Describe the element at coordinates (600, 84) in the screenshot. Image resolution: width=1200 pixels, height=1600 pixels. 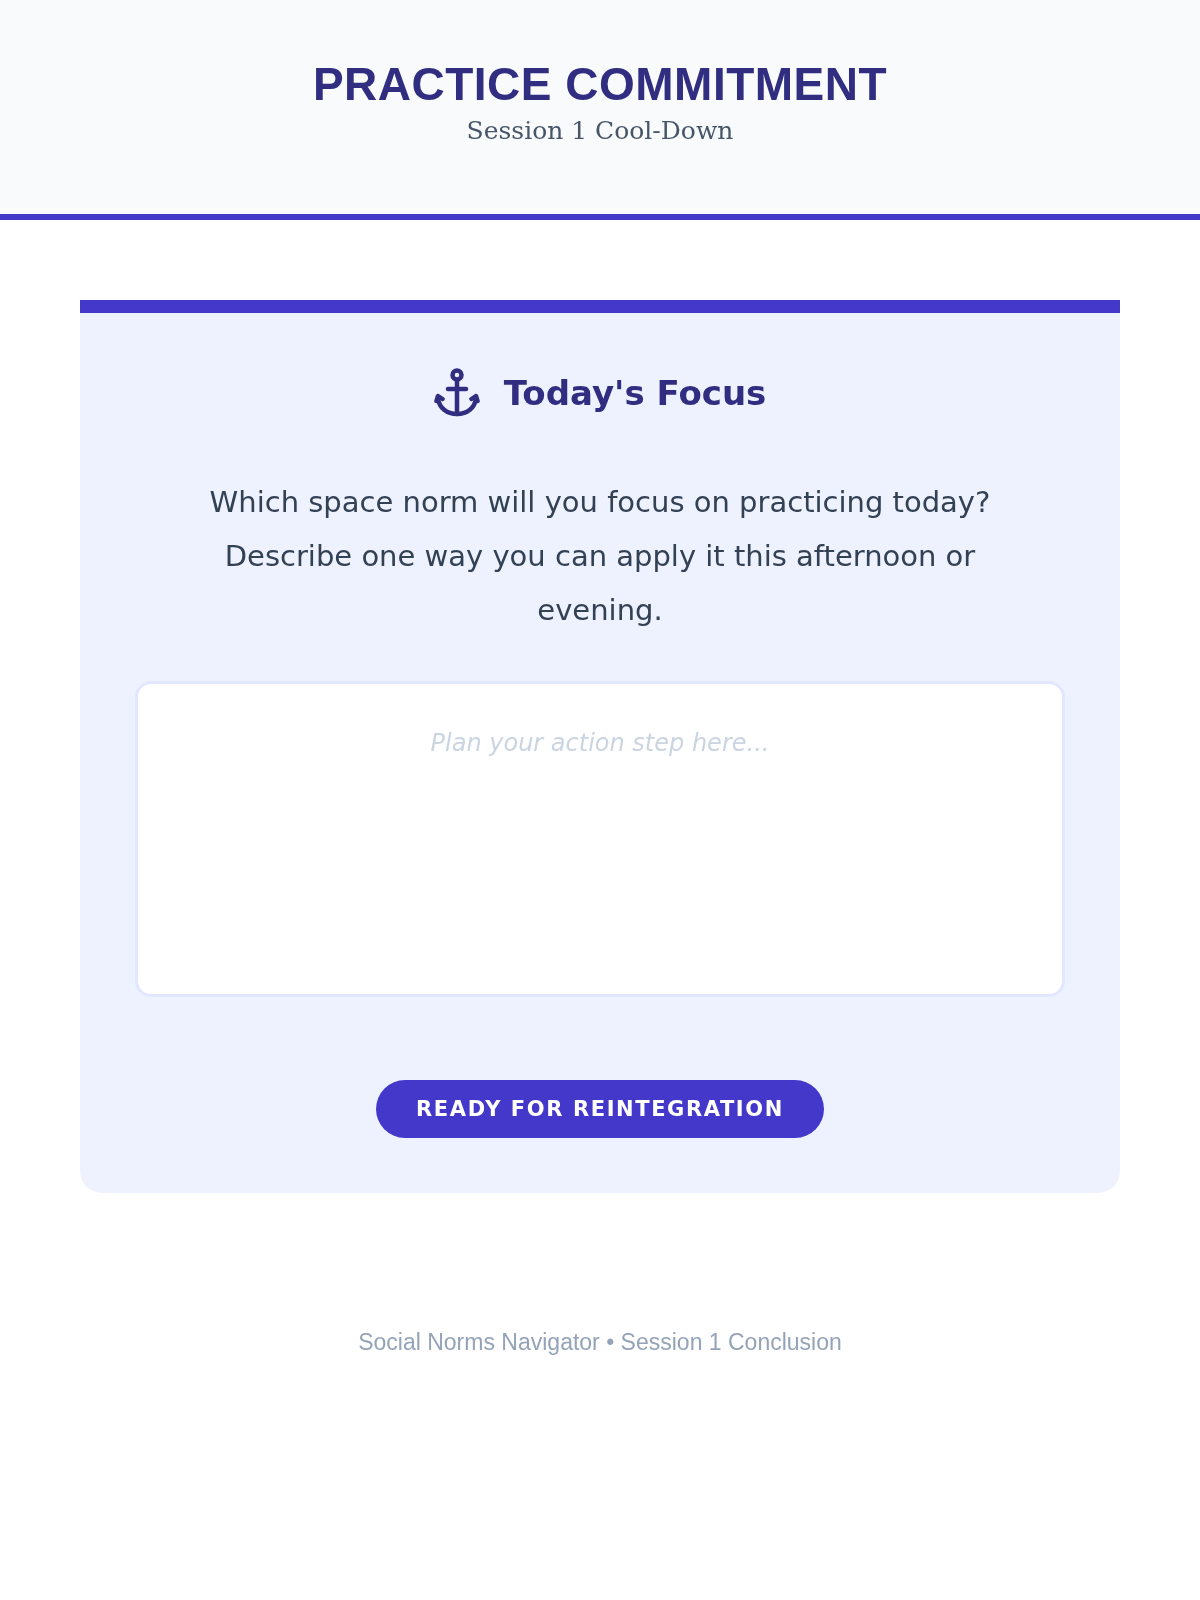
I see `page-title: PRACTICE COMMITMENT` at that location.